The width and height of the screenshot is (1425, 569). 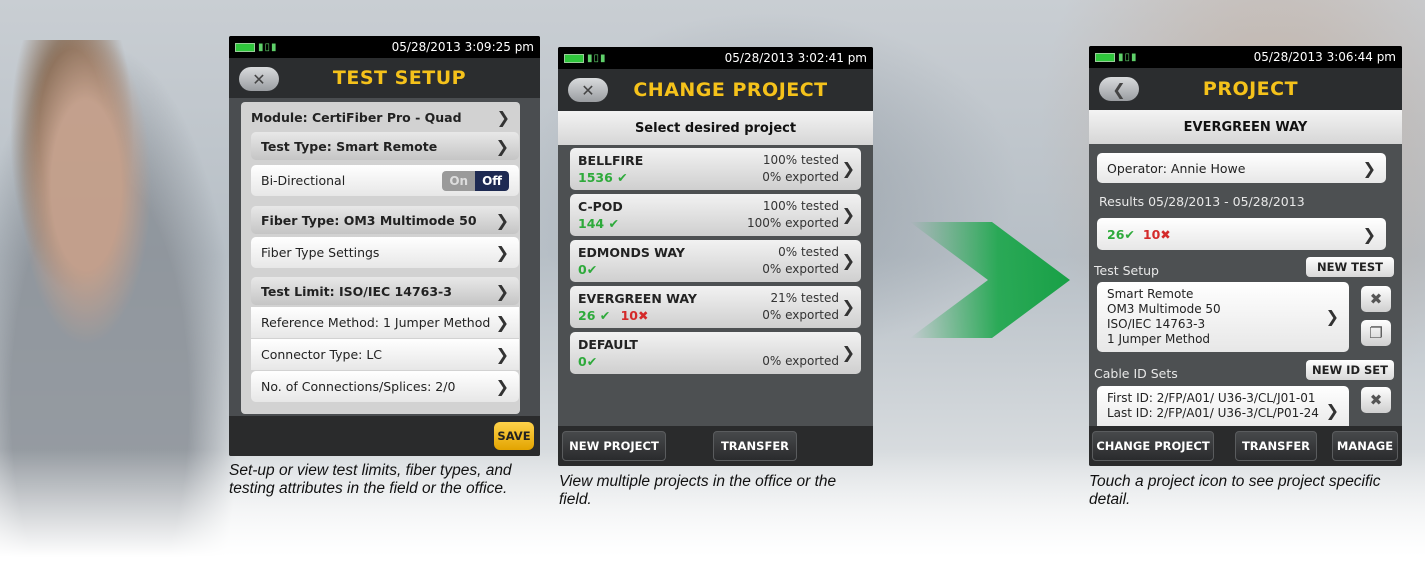 I want to click on module-row: Module: CertiFiber Pro - Quad ❯, so click(x=380, y=117).